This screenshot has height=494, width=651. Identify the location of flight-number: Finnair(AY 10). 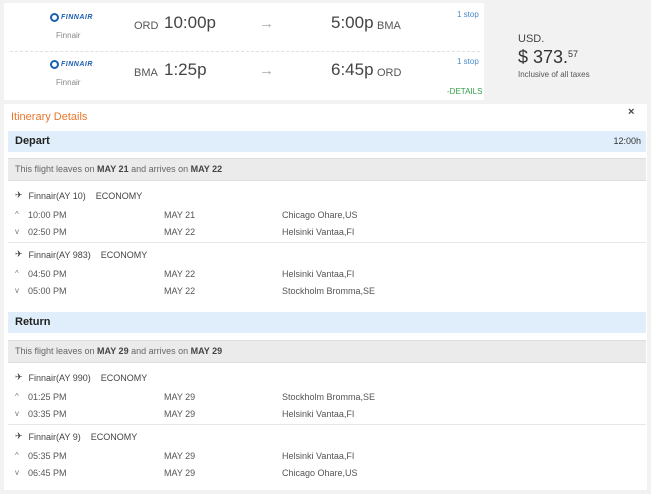
(57, 195).